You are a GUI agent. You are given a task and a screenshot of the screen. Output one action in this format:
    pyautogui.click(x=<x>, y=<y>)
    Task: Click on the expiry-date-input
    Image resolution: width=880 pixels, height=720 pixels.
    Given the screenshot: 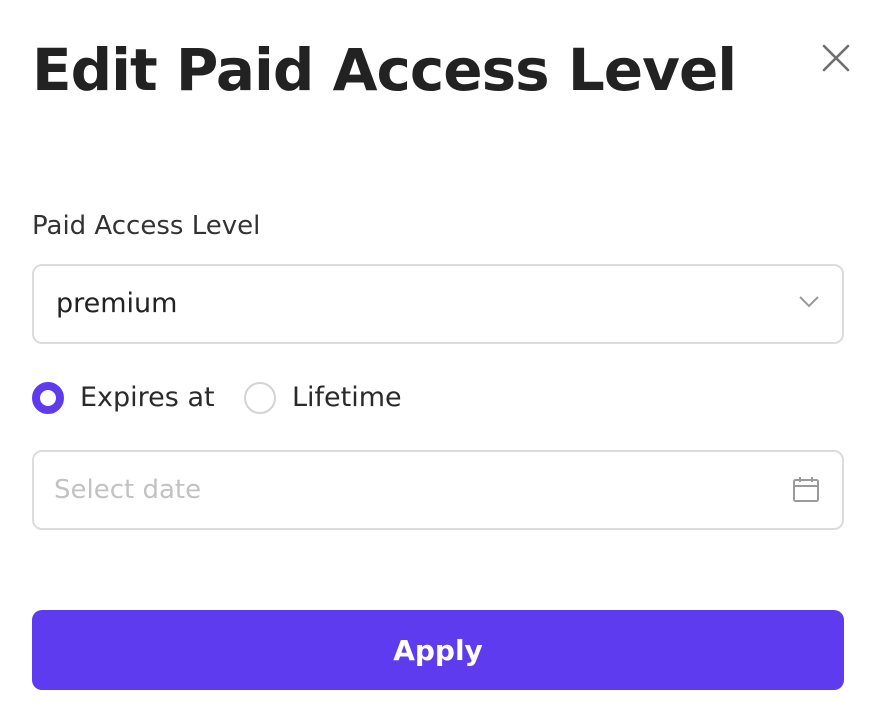 What is the action you would take?
    pyautogui.click(x=404, y=490)
    